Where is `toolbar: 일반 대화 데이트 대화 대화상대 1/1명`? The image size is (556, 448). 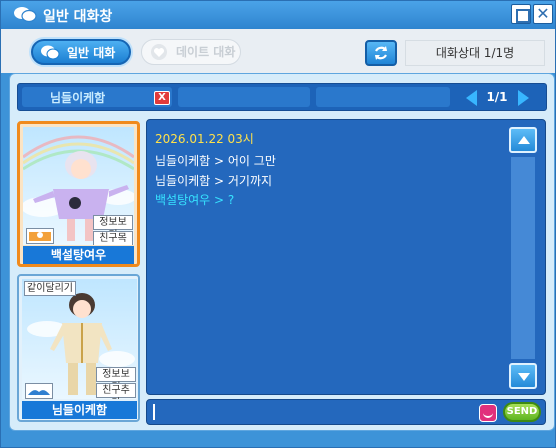 toolbar: 일반 대화 데이트 대화 대화상대 1/1명 is located at coordinates (278, 51).